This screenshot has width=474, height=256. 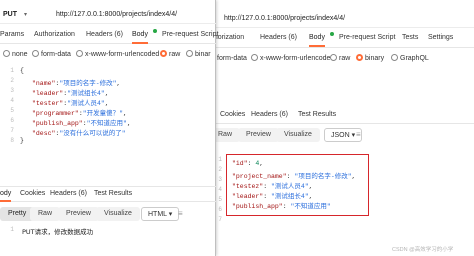 I want to click on response-text: PUT请求，修改数据成功, so click(x=58, y=232).